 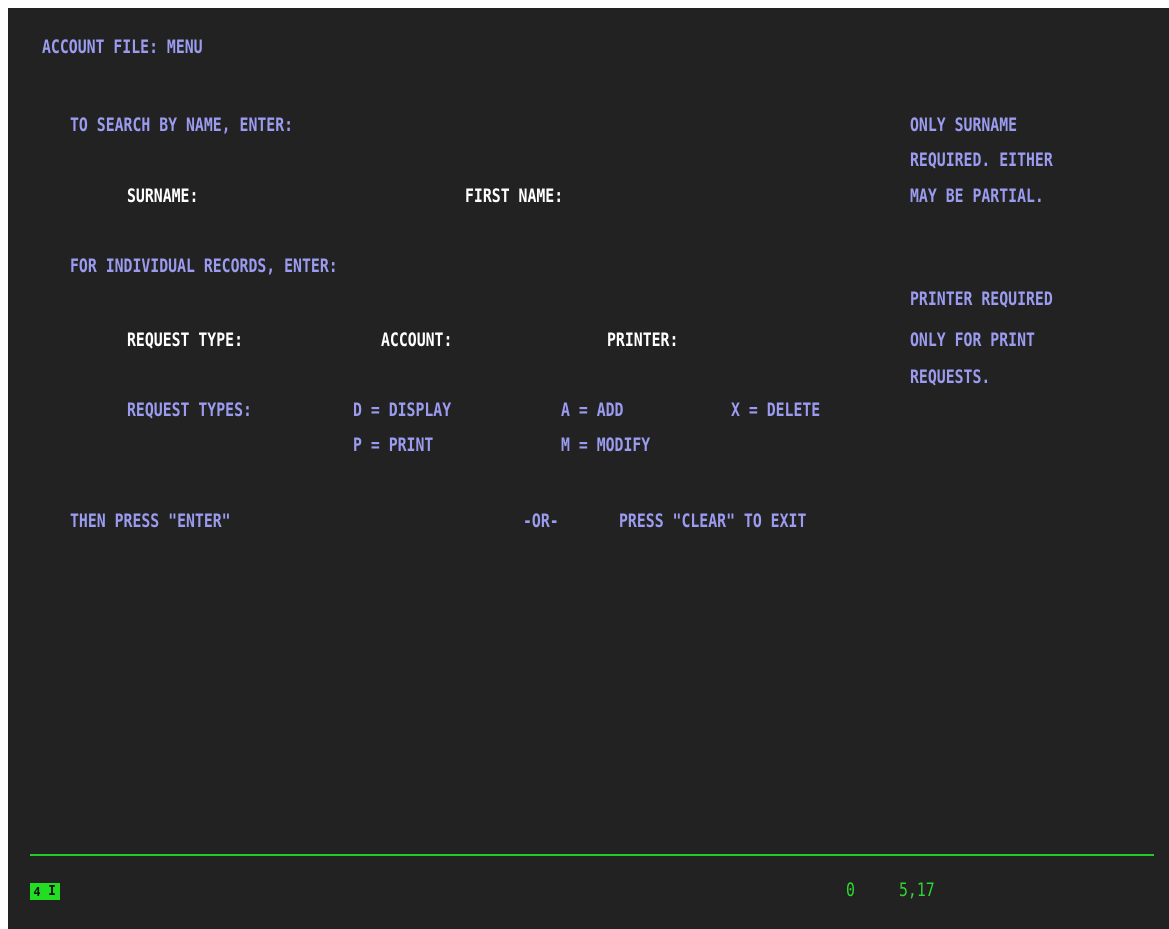 I want to click on request-type-field, so click(x=338, y=340).